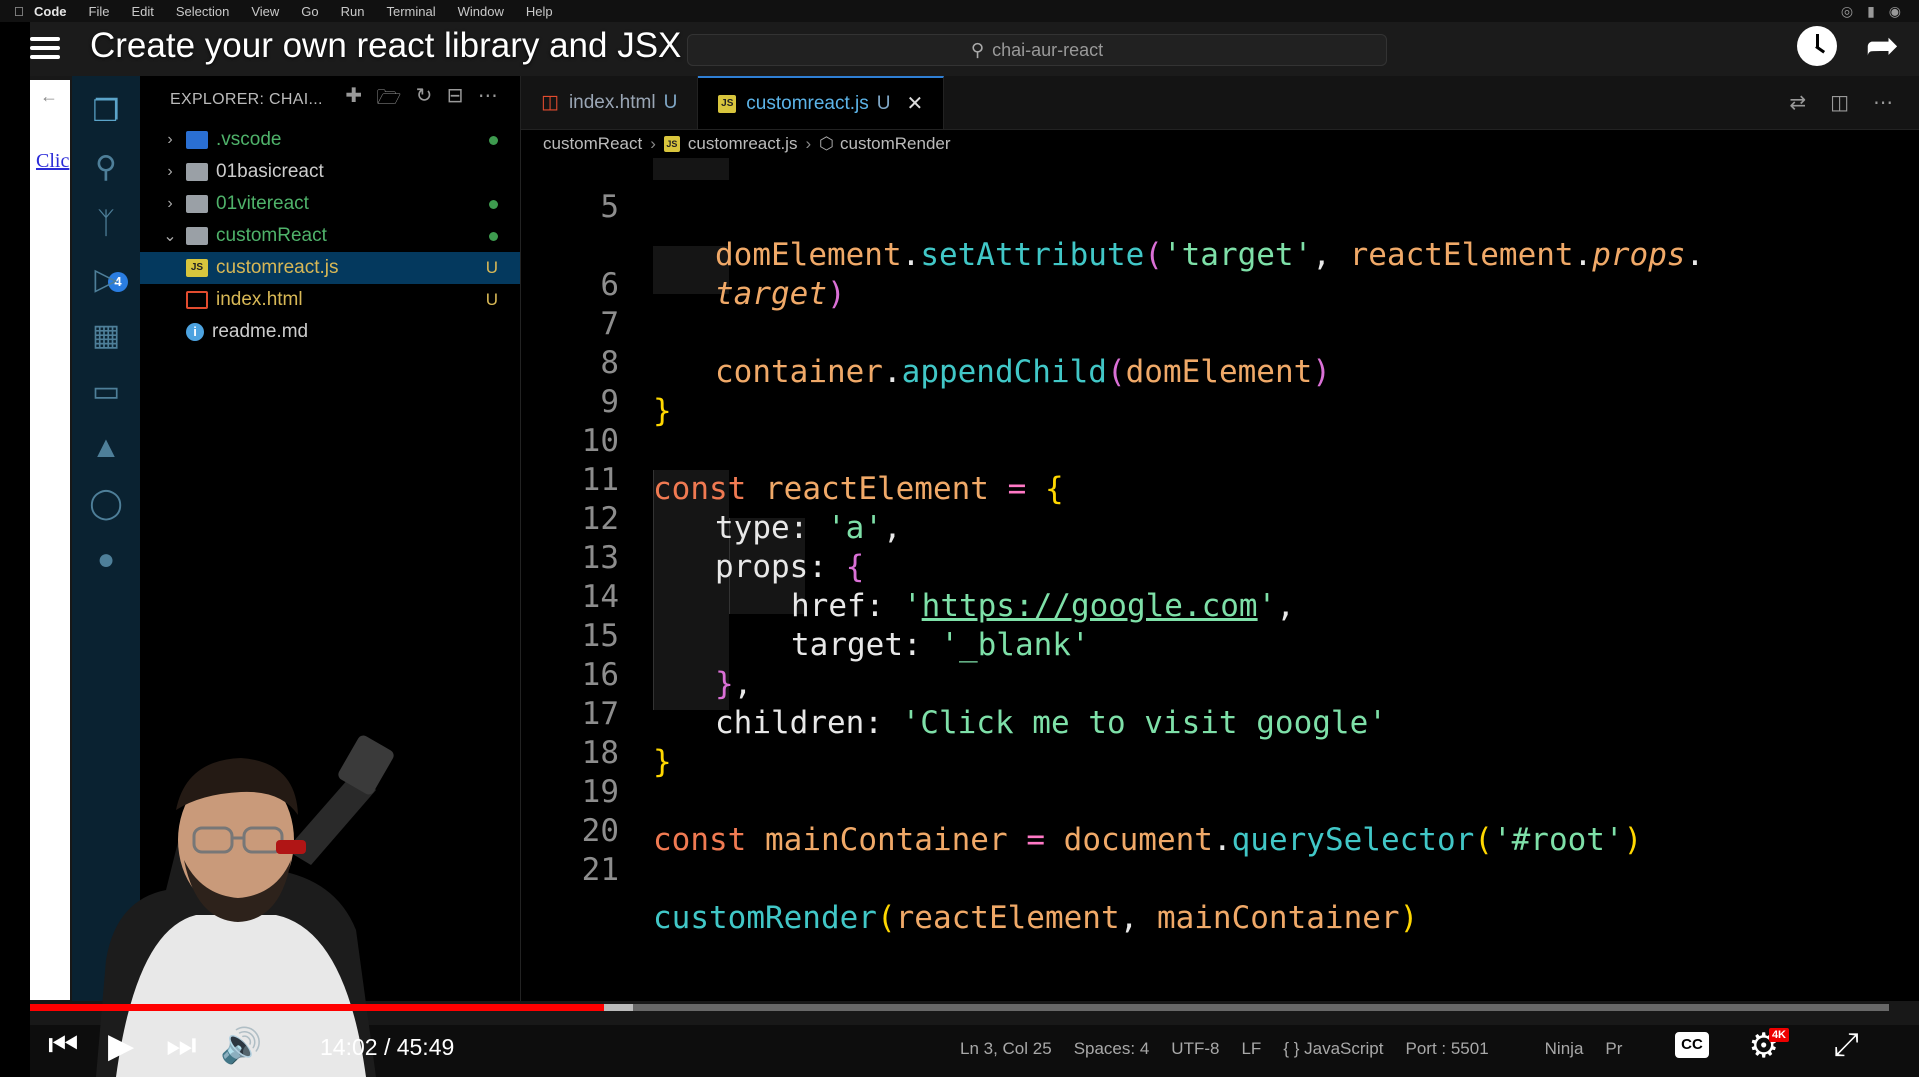 This screenshot has height=1077, width=1919. What do you see at coordinates (262, 203) in the screenshot?
I see `tree-item-label: 01vitereact` at bounding box center [262, 203].